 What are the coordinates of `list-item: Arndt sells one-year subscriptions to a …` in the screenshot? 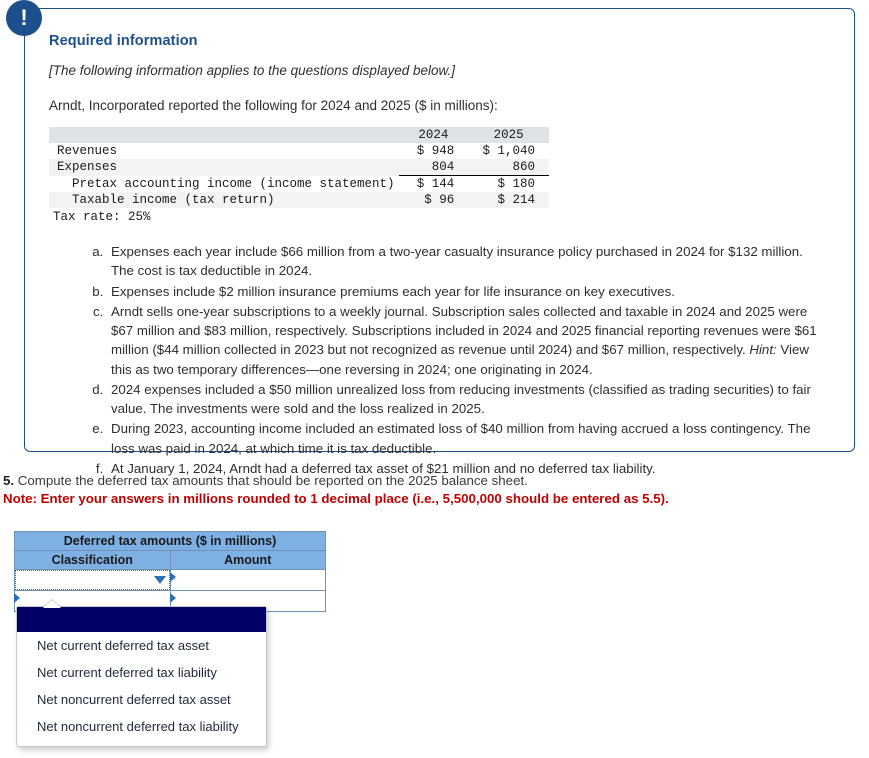 It's located at (466, 340).